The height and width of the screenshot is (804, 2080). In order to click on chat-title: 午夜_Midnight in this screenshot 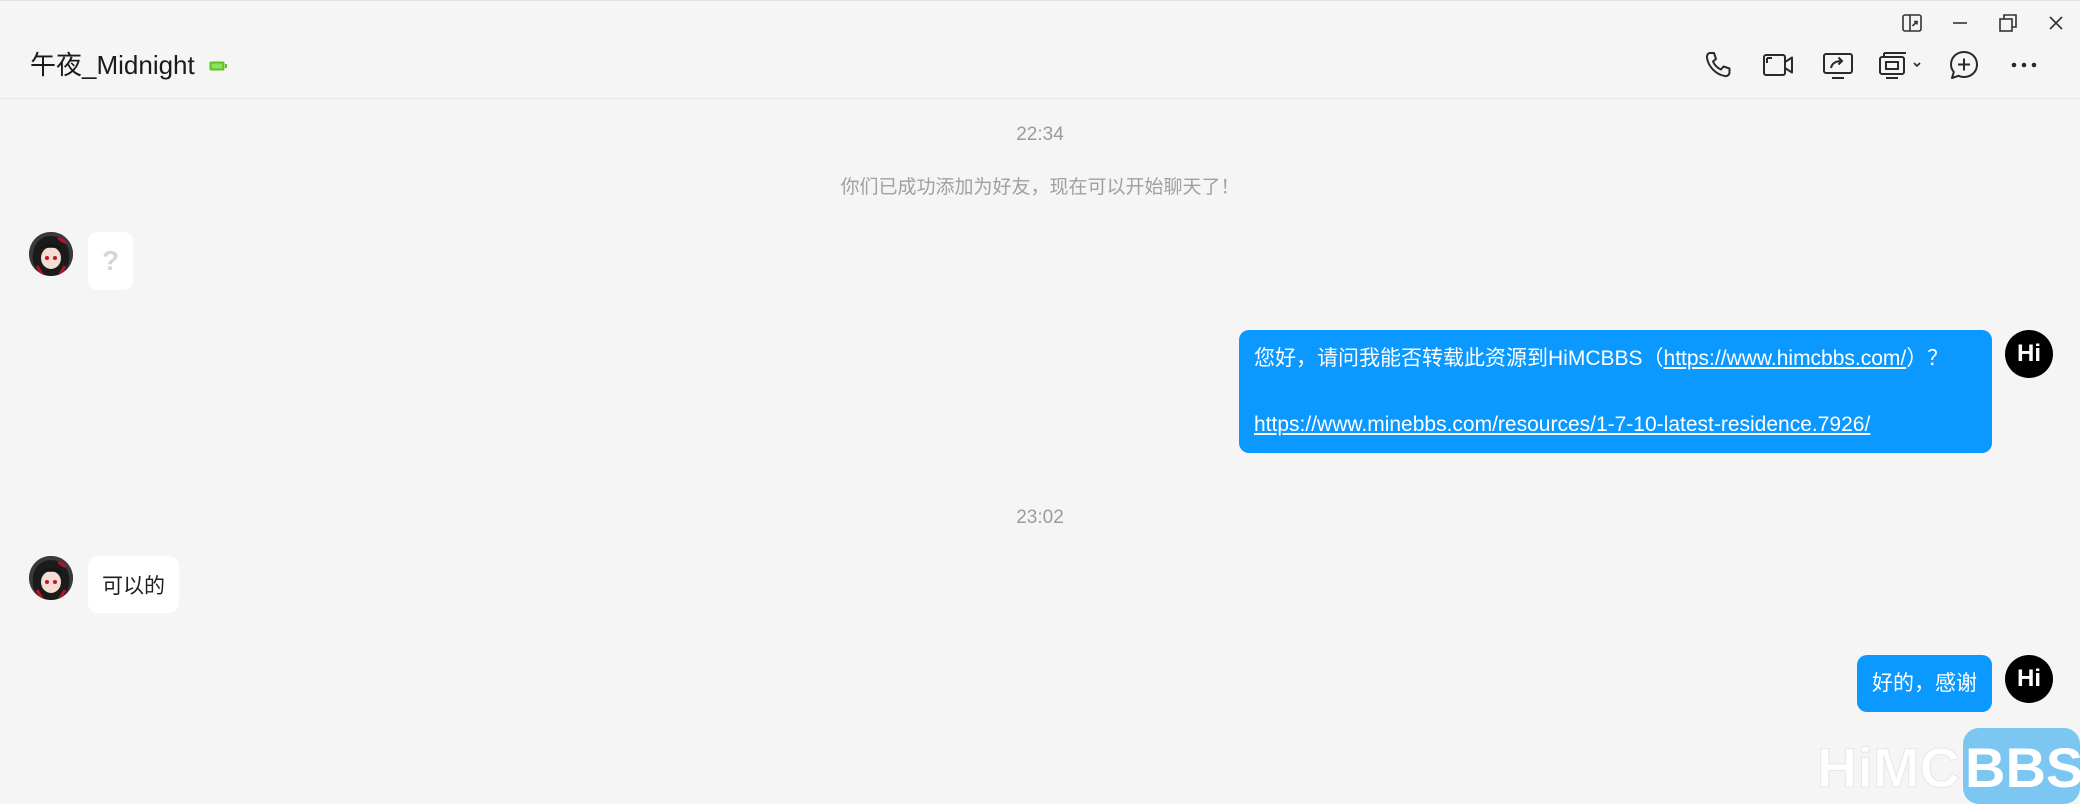, I will do `click(128, 65)`.